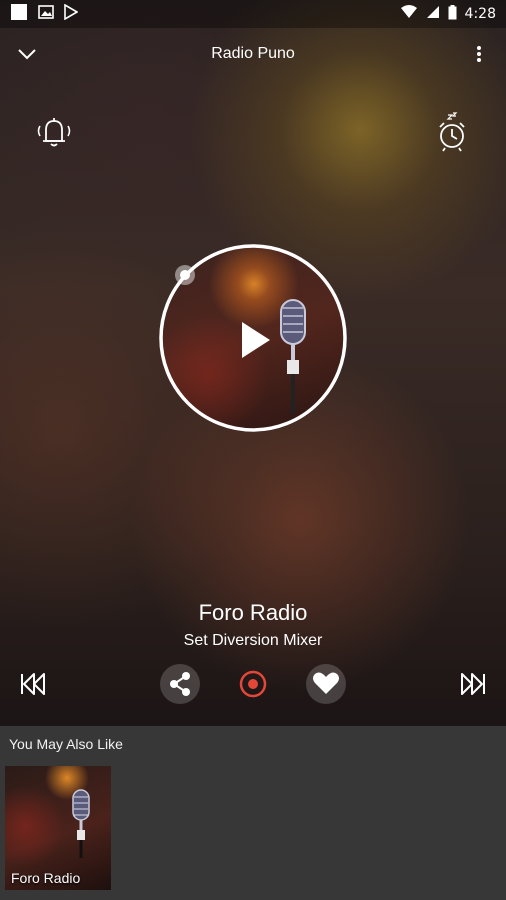  What do you see at coordinates (46, 14) in the screenshot?
I see `image-notification-icon` at bounding box center [46, 14].